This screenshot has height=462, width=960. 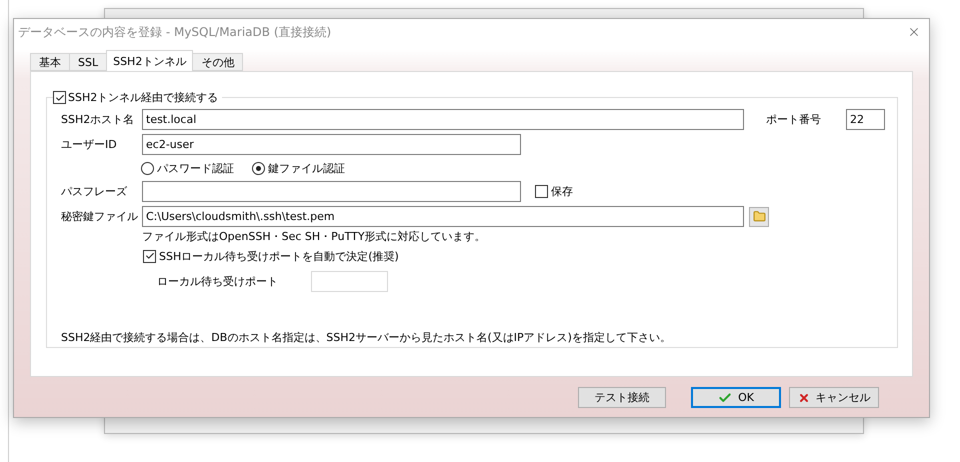 What do you see at coordinates (89, 144) in the screenshot?
I see `field-label: ユーザーID` at bounding box center [89, 144].